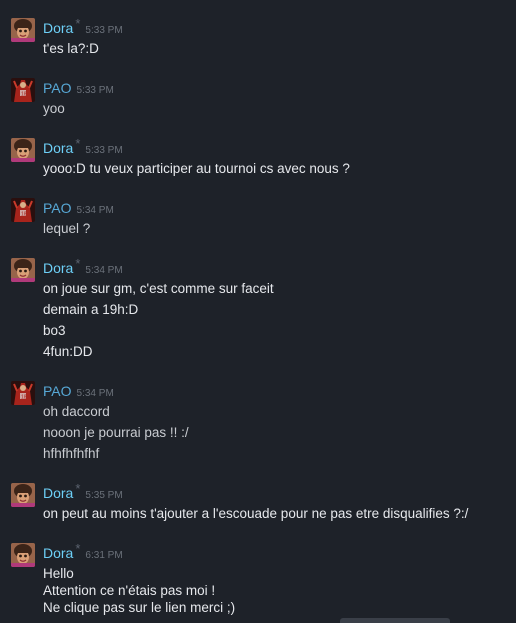 The image size is (516, 623). What do you see at coordinates (91, 309) in the screenshot?
I see `message-line: demain a 19h:D` at bounding box center [91, 309].